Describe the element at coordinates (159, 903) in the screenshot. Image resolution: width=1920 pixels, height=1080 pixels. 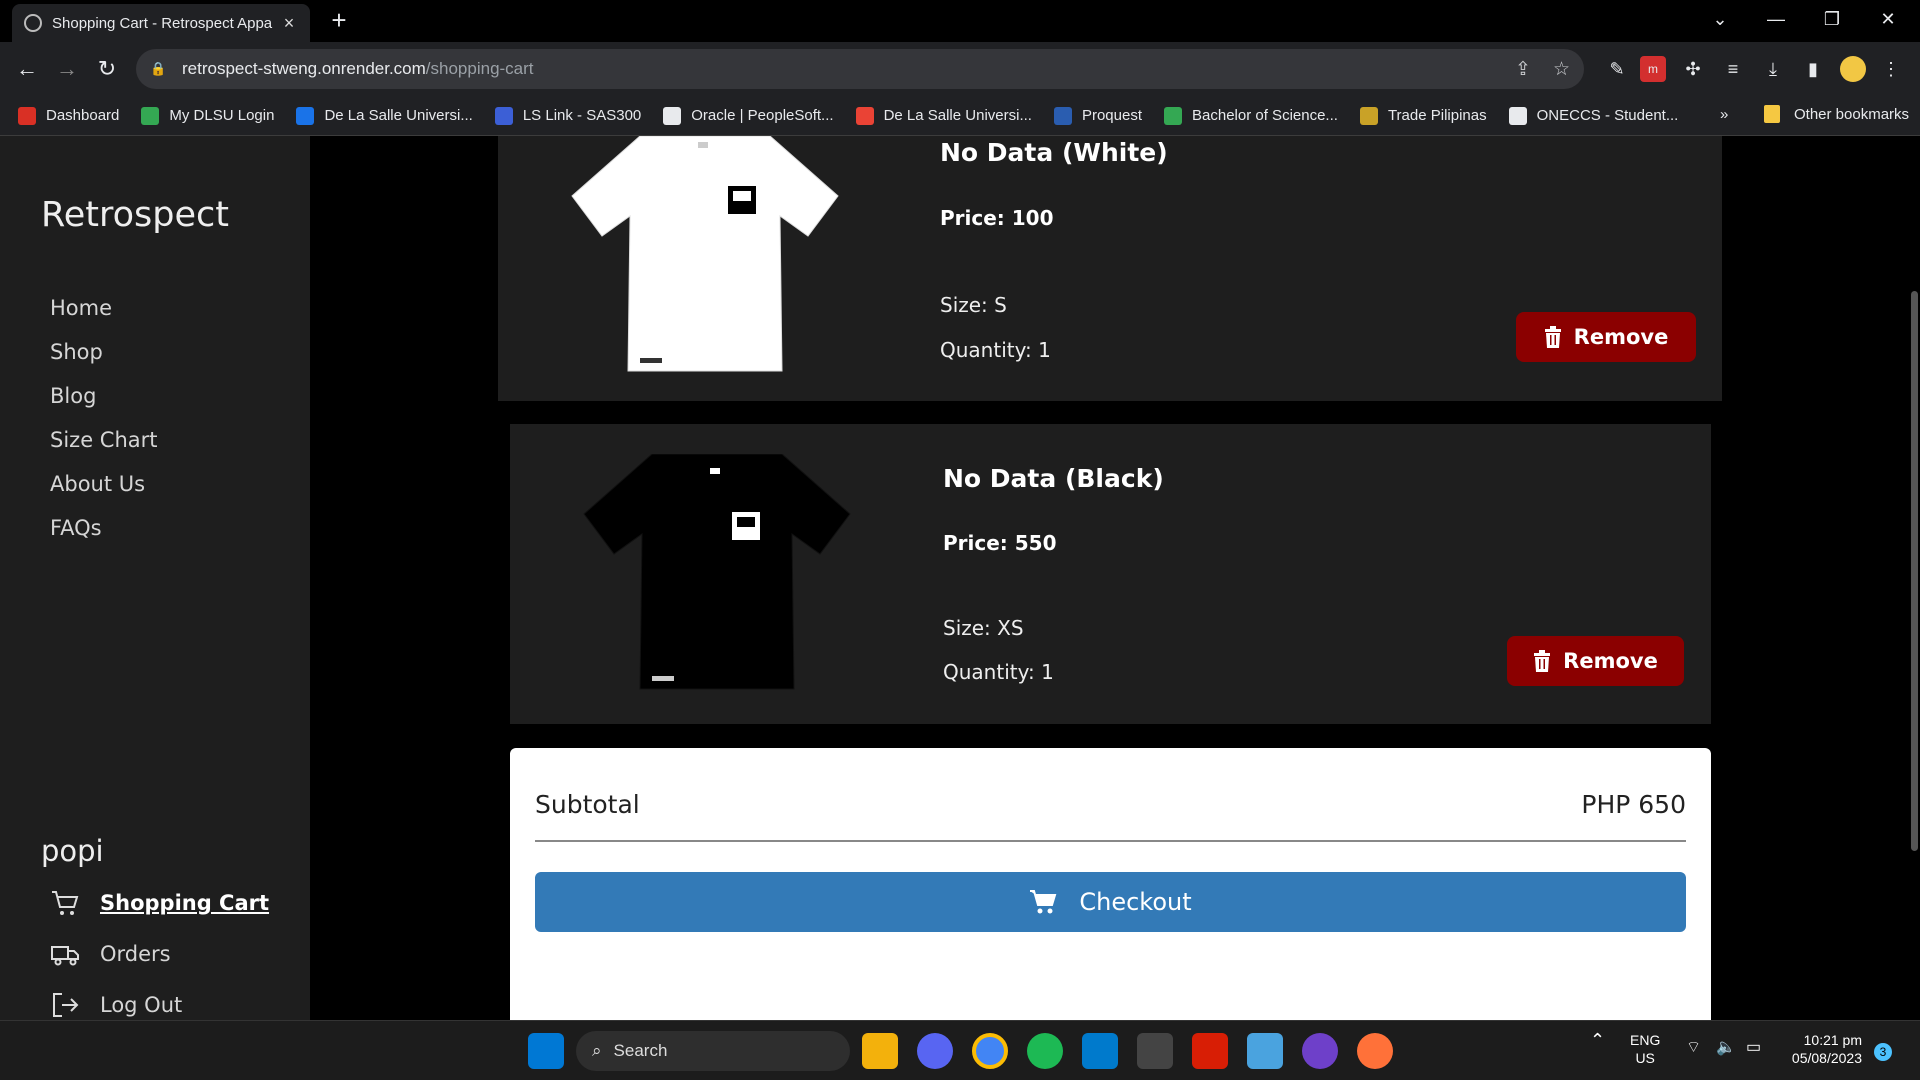
I see `account-shopping-cart: Shopping Cart` at that location.